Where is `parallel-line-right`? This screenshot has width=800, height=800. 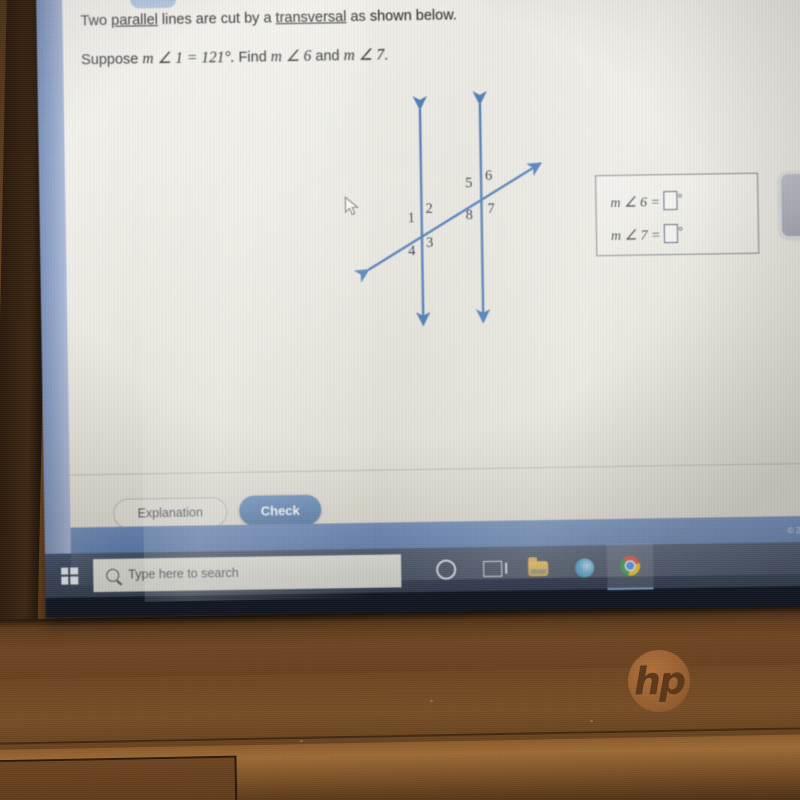
parallel-line-right is located at coordinates (481, 207).